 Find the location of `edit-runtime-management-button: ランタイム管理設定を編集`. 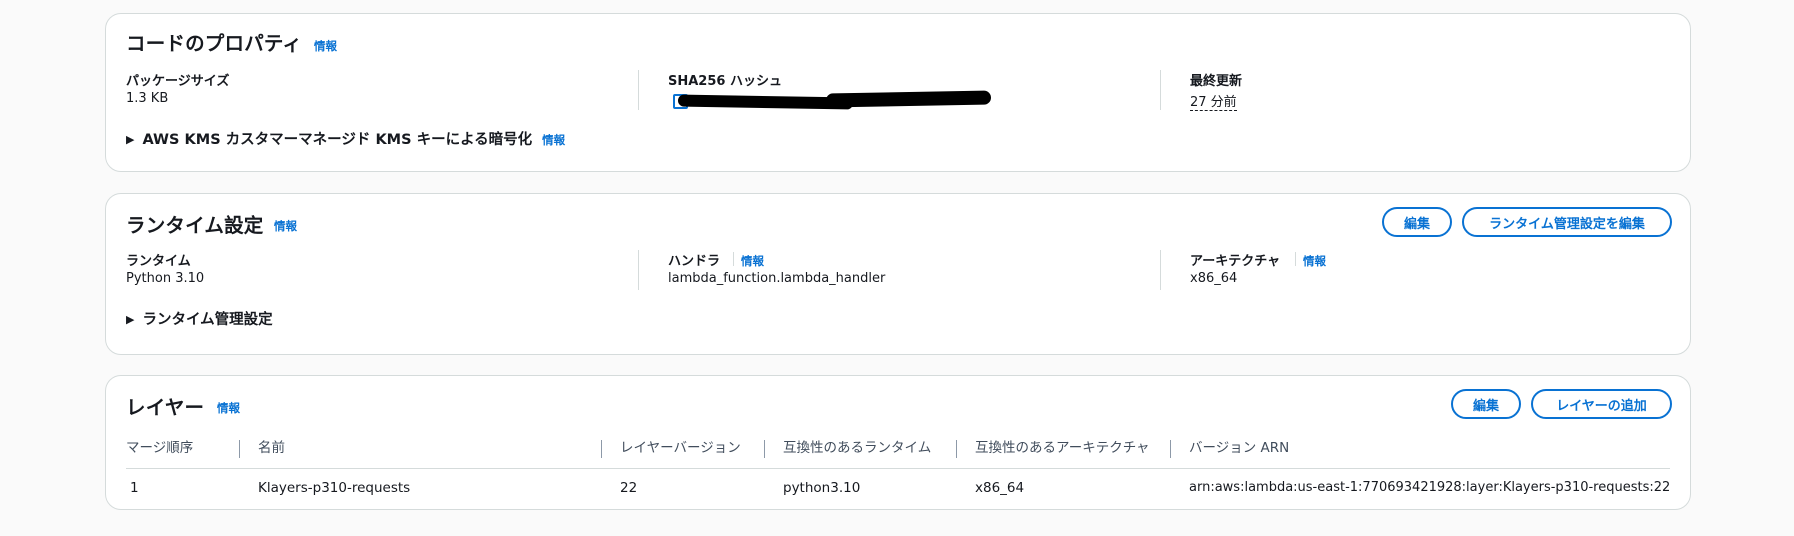

edit-runtime-management-button: ランタイム管理設定を編集 is located at coordinates (1567, 222).